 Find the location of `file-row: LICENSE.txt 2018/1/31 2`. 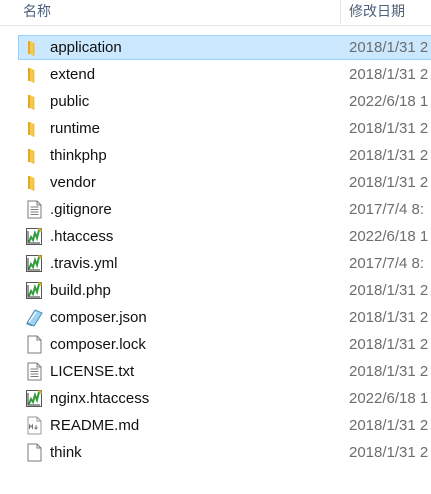

file-row: LICENSE.txt 2018/1/31 2 is located at coordinates (215, 371).